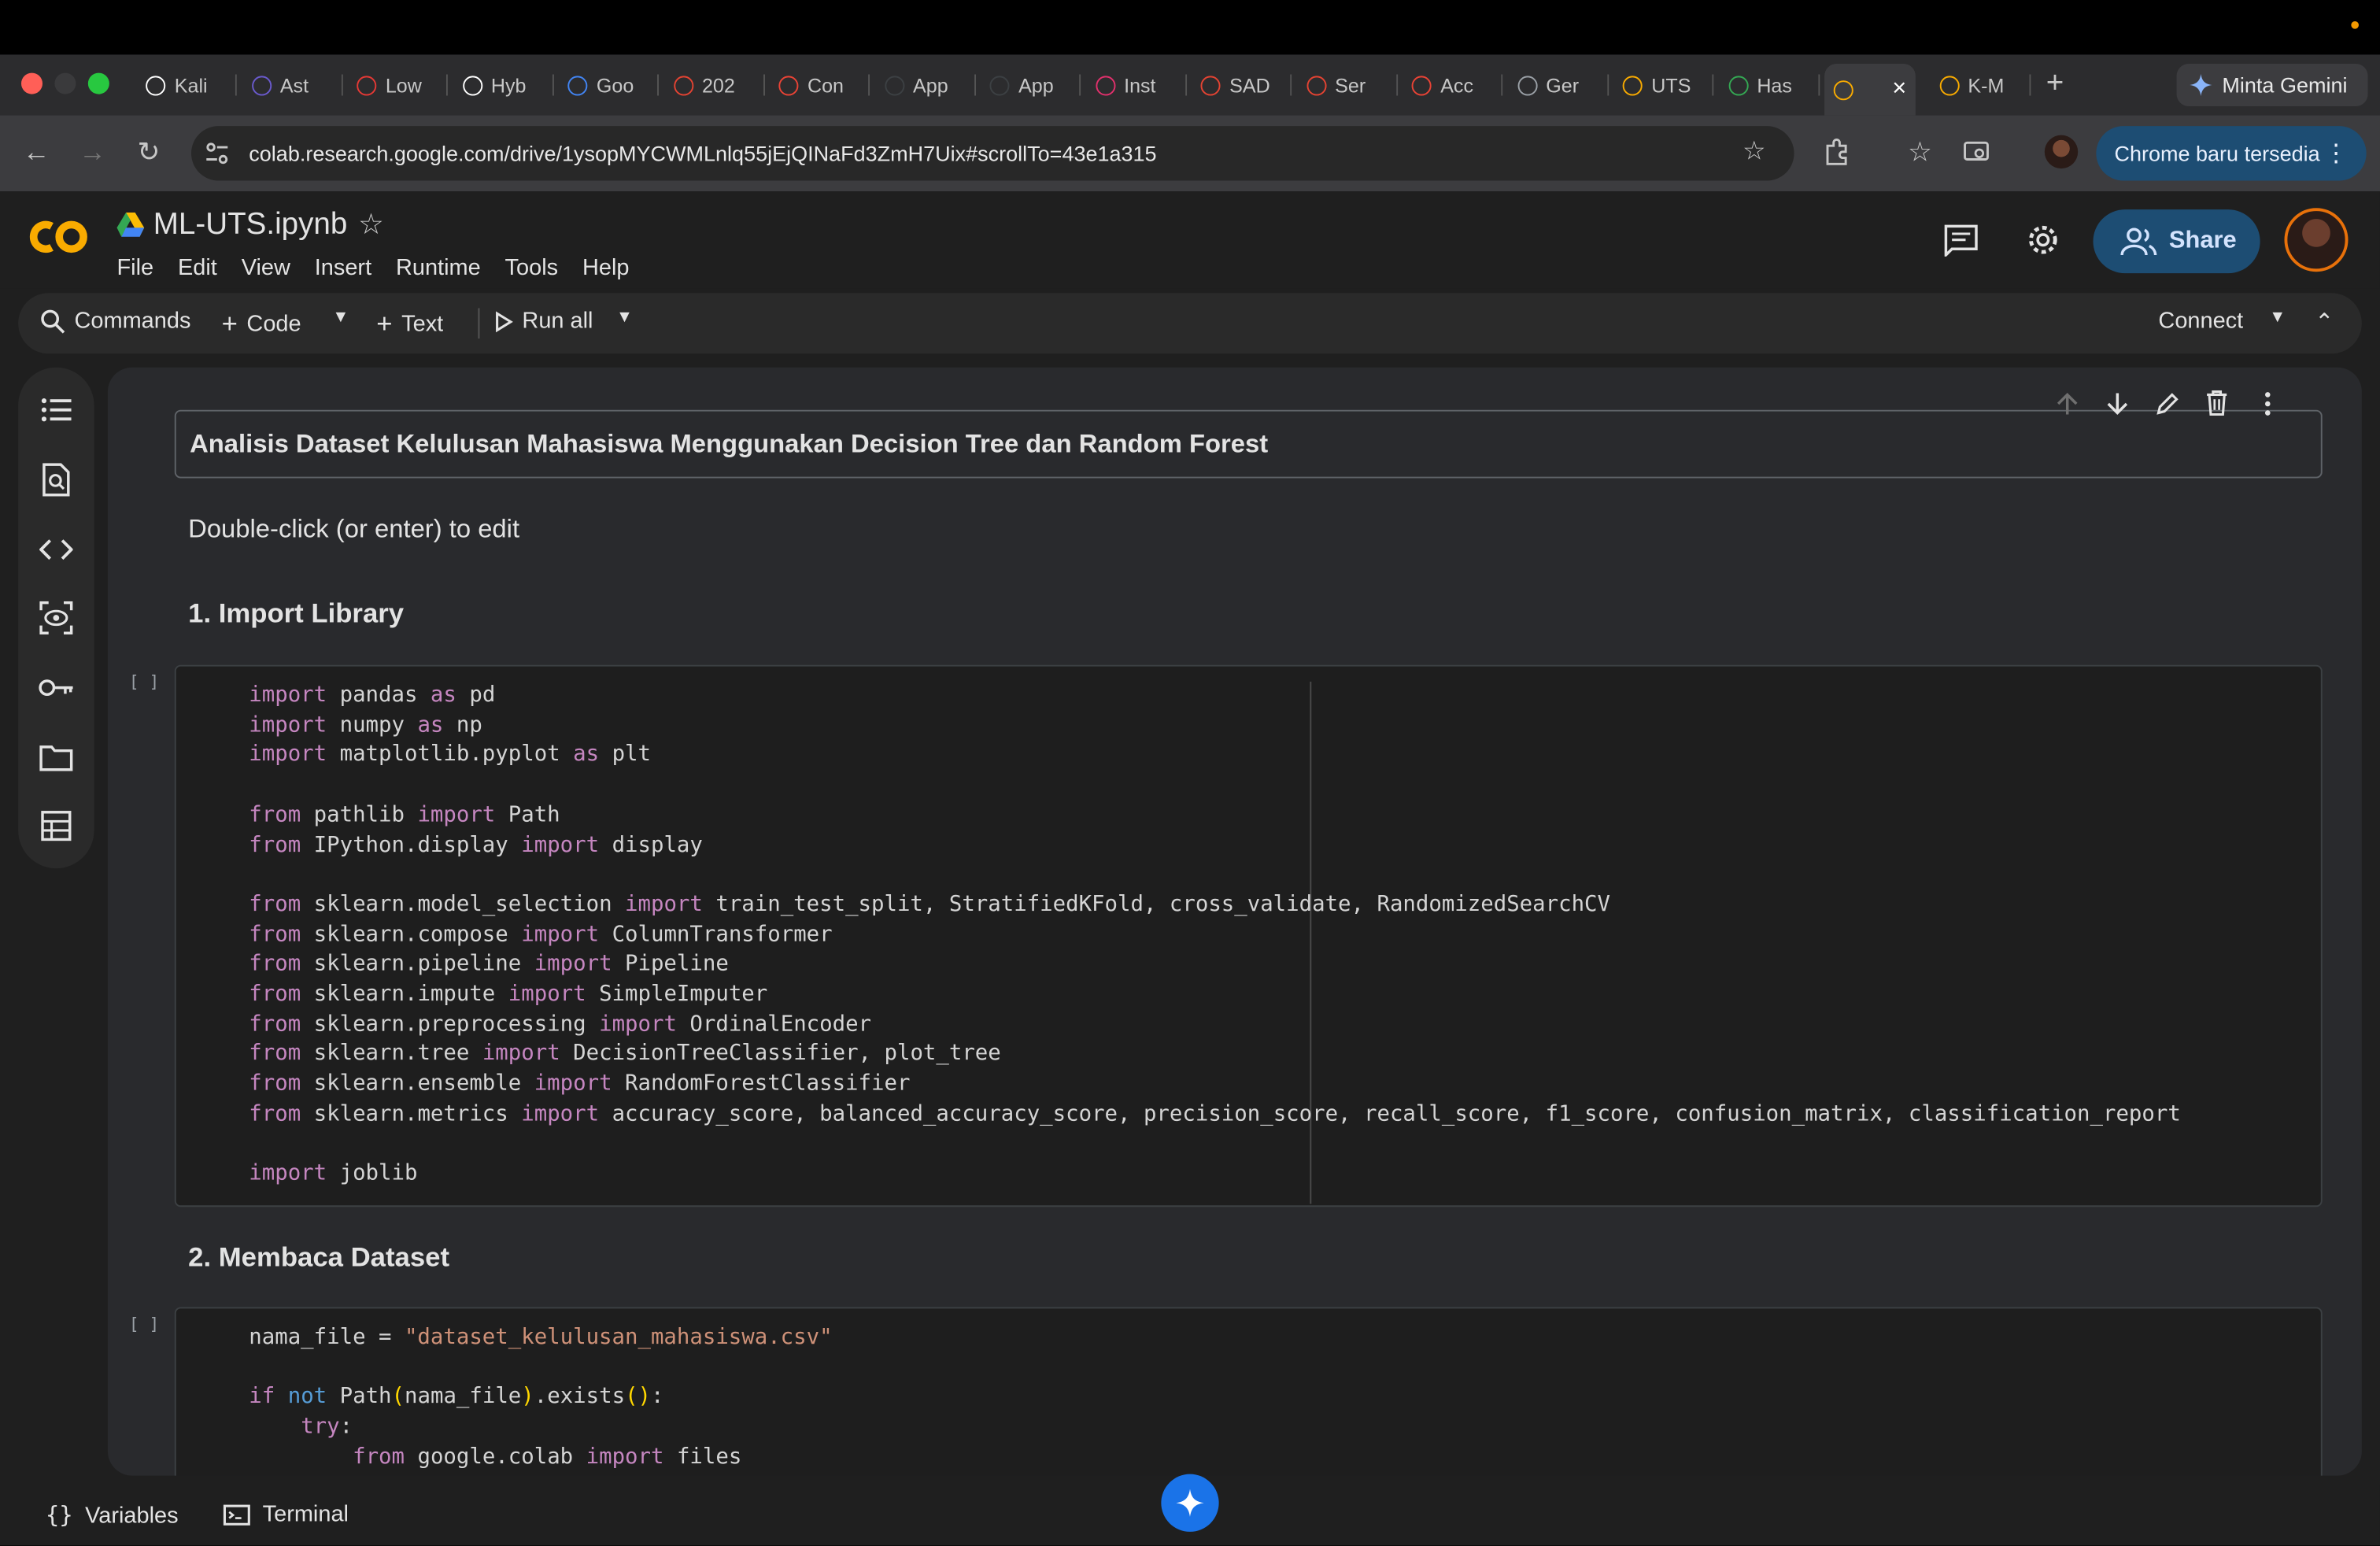  What do you see at coordinates (261, 323) in the screenshot?
I see `add-code-button: + Code` at bounding box center [261, 323].